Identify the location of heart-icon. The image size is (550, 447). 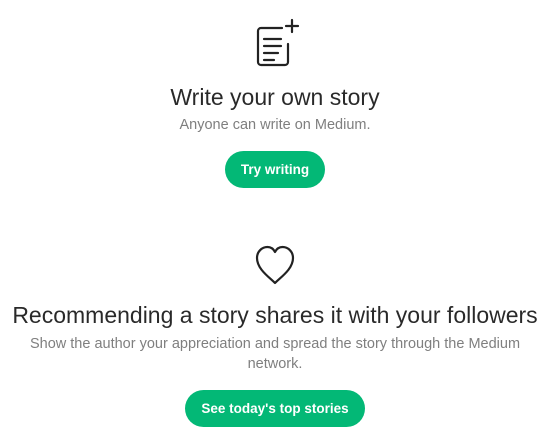
(275, 265).